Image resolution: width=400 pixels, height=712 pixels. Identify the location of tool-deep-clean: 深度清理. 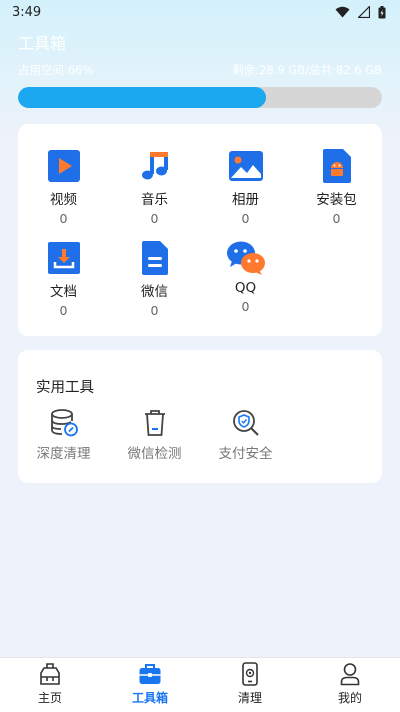
(63, 435).